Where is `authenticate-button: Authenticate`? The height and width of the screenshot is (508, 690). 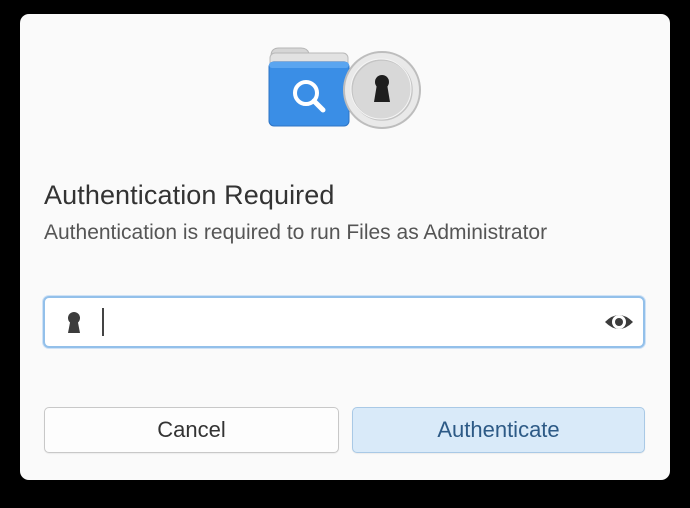 authenticate-button: Authenticate is located at coordinates (498, 430).